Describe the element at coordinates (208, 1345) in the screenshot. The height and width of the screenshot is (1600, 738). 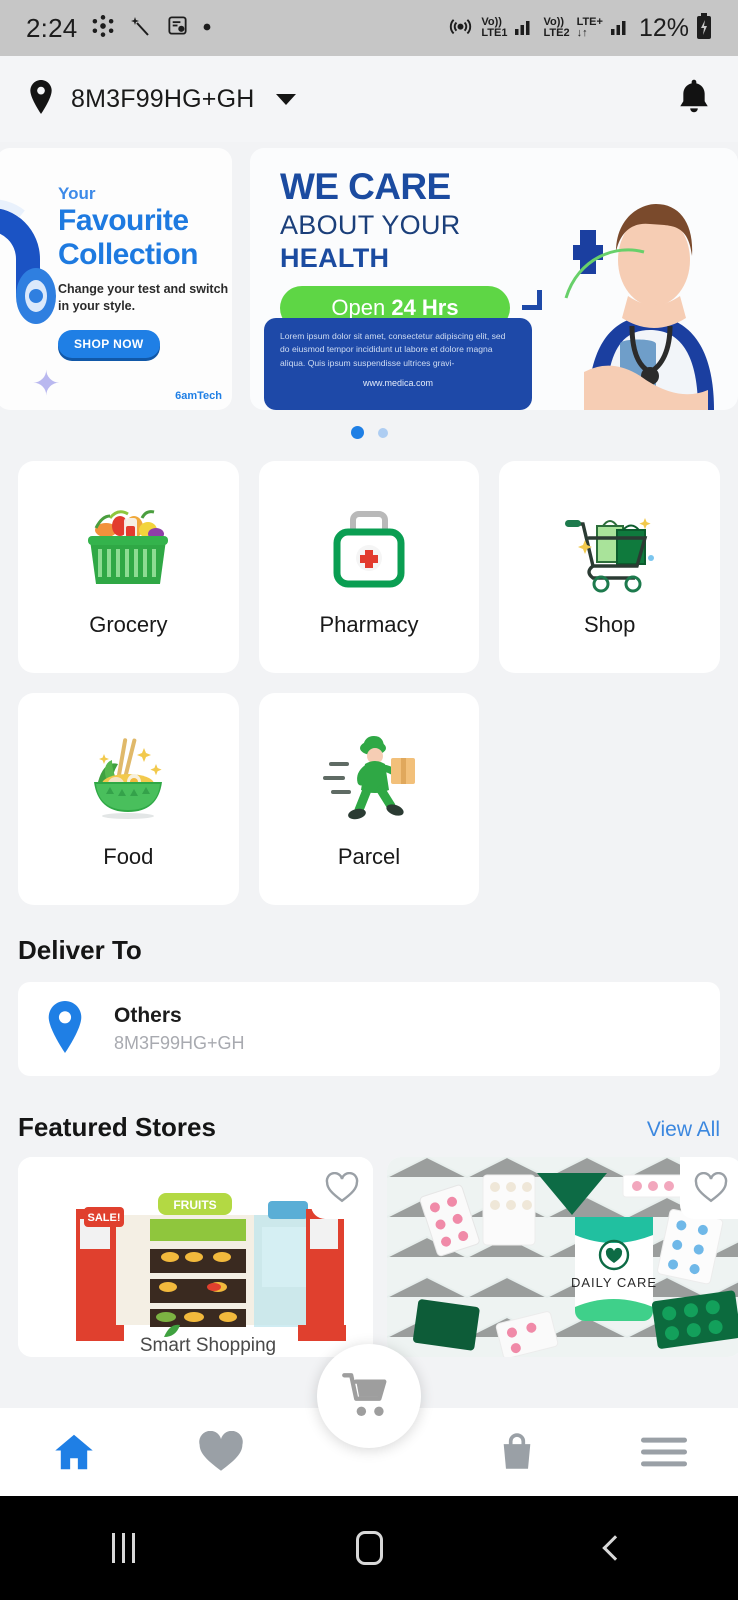
I see `store-name-label: Smart Shopping` at that location.